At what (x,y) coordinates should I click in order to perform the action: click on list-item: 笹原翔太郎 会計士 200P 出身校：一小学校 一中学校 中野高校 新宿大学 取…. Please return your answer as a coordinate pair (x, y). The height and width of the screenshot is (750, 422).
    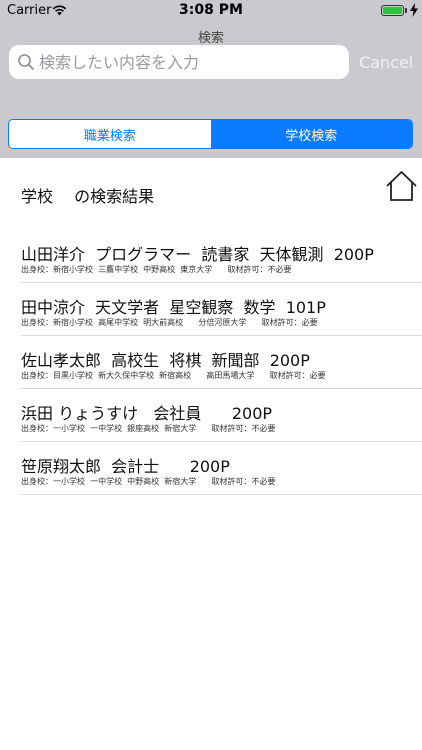
    Looking at the image, I should click on (211, 468).